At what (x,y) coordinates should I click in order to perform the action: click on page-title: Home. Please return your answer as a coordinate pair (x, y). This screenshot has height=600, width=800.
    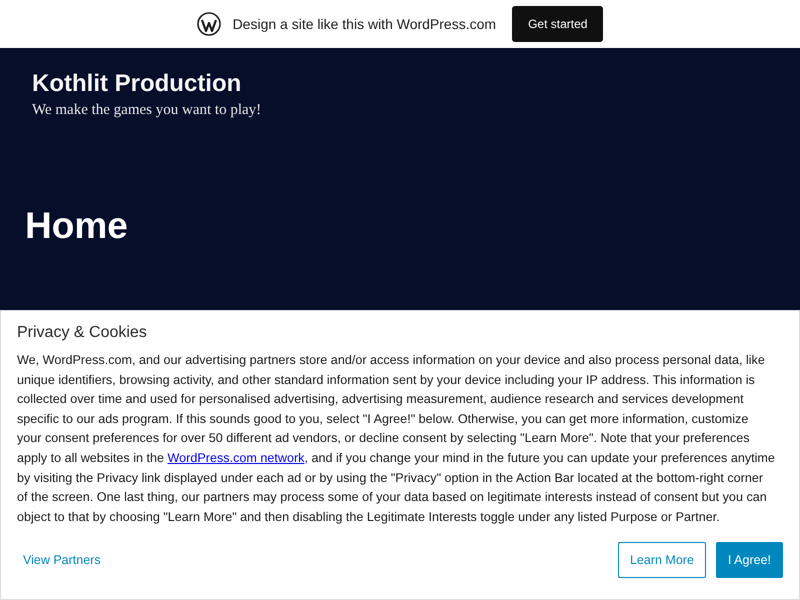
    Looking at the image, I should click on (77, 226).